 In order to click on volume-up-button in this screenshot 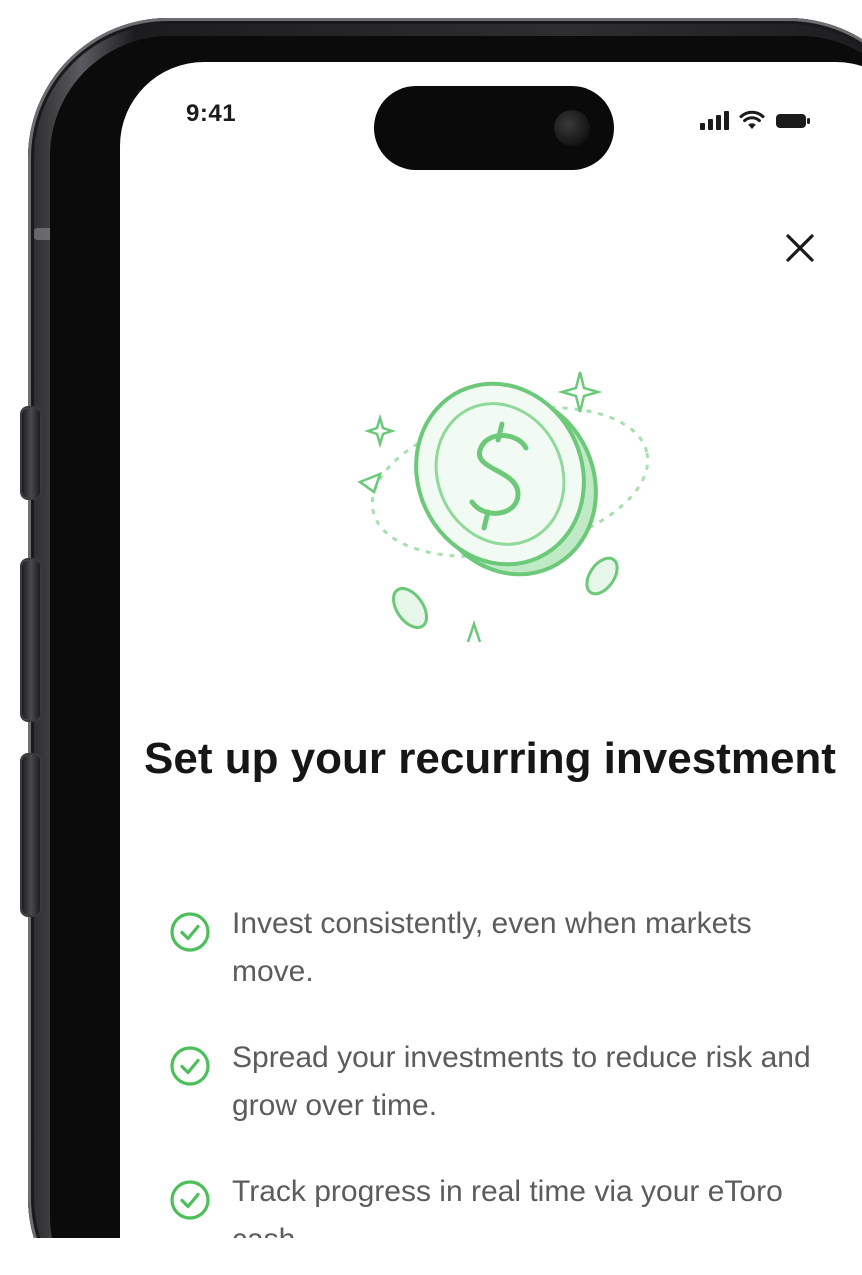, I will do `click(31, 640)`.